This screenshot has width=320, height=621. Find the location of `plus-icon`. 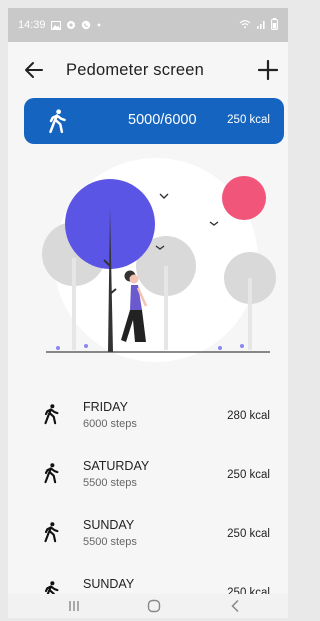

plus-icon is located at coordinates (268, 70).